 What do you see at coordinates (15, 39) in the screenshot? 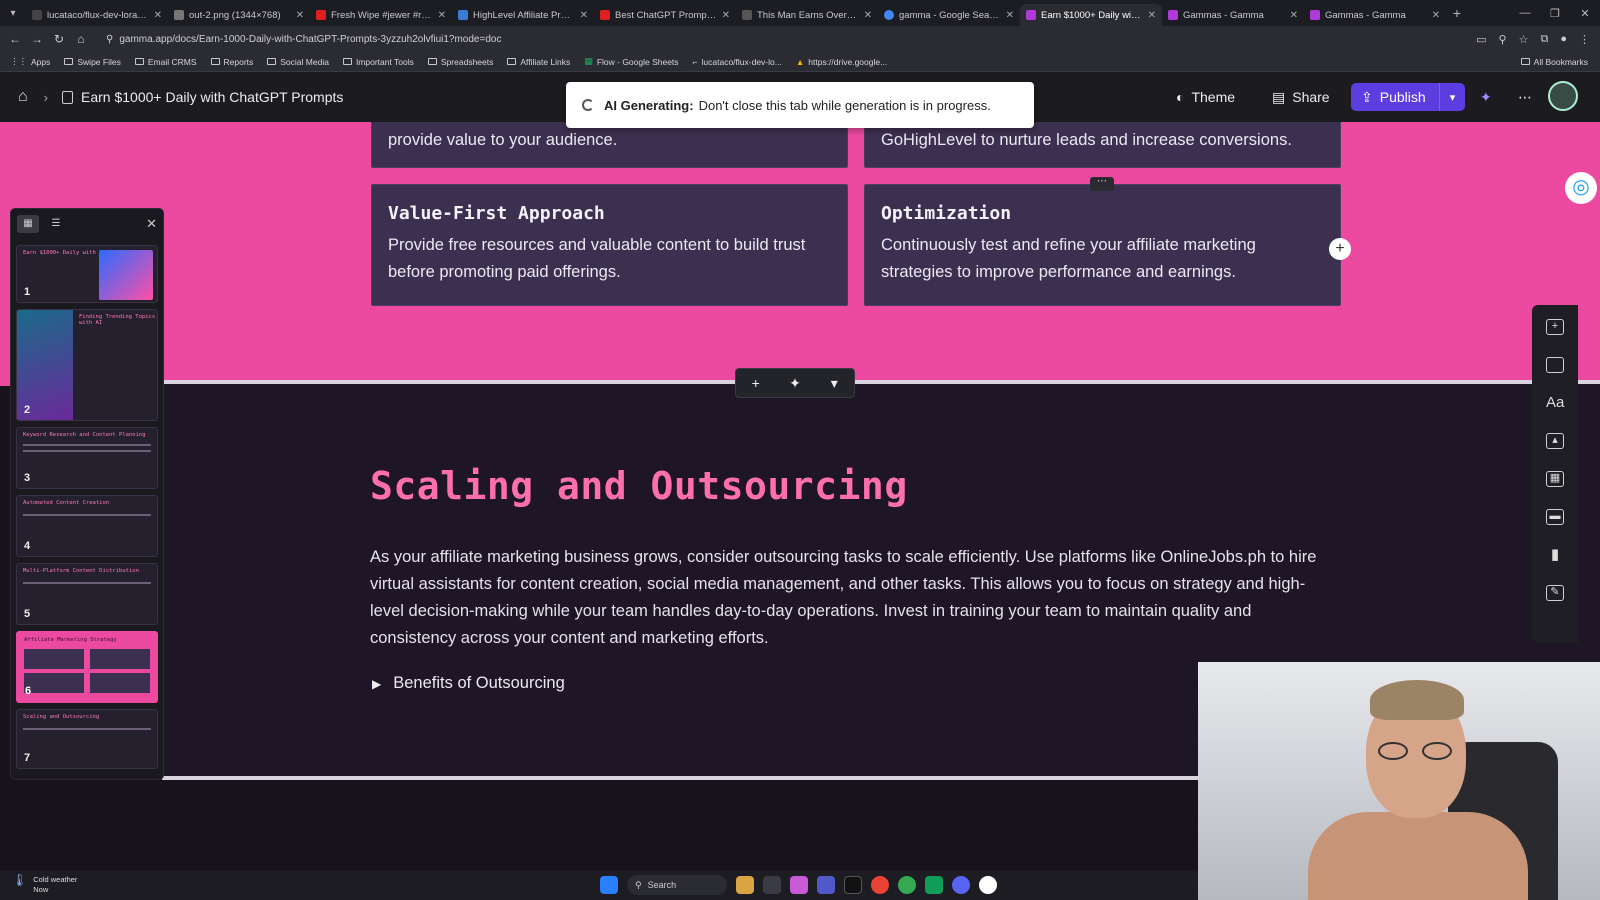
I see `back-icon: ←` at bounding box center [15, 39].